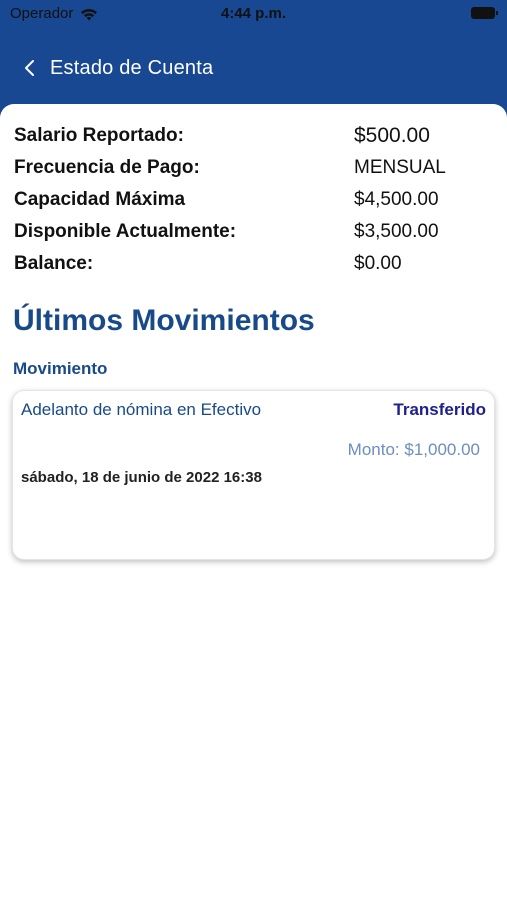  What do you see at coordinates (400, 167) in the screenshot?
I see `summary-value: MENSUAL` at bounding box center [400, 167].